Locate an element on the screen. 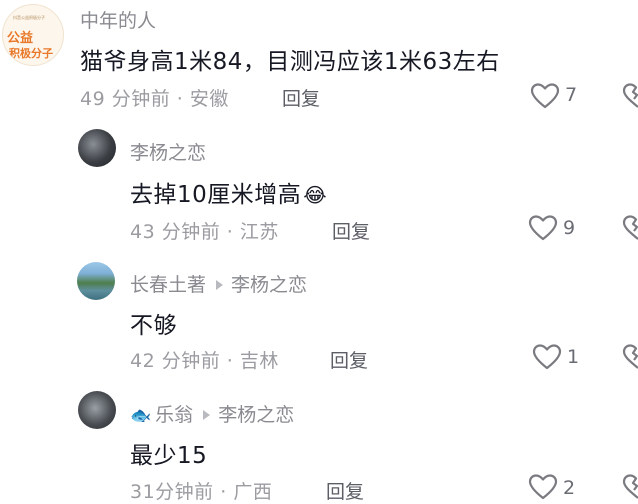  comment-location: 吉林 is located at coordinates (259, 361).